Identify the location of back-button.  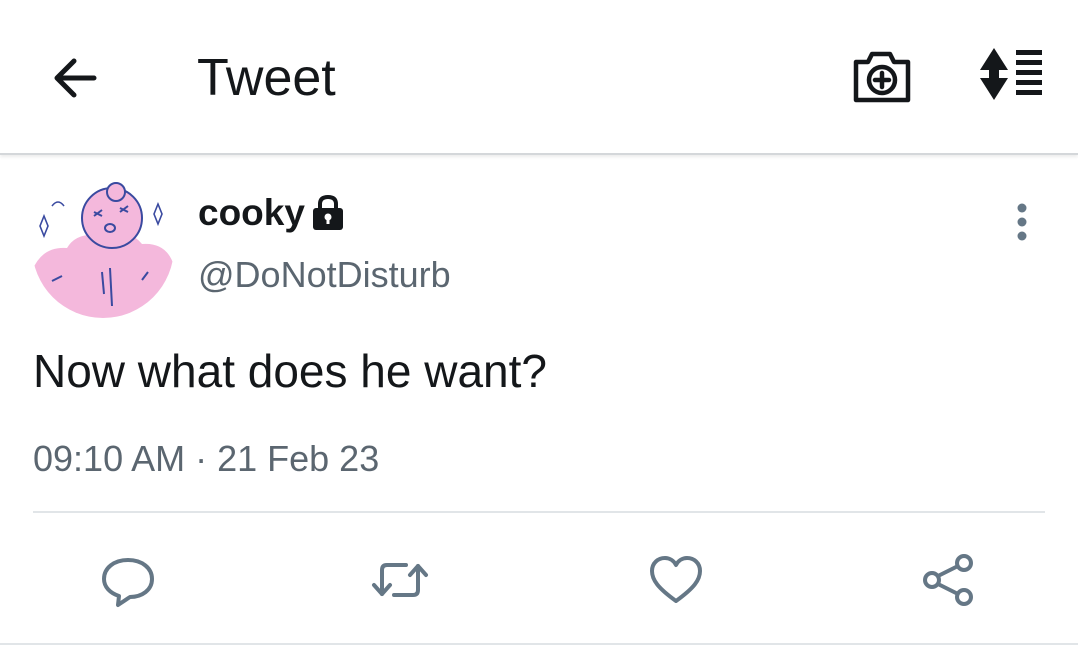
(76, 78).